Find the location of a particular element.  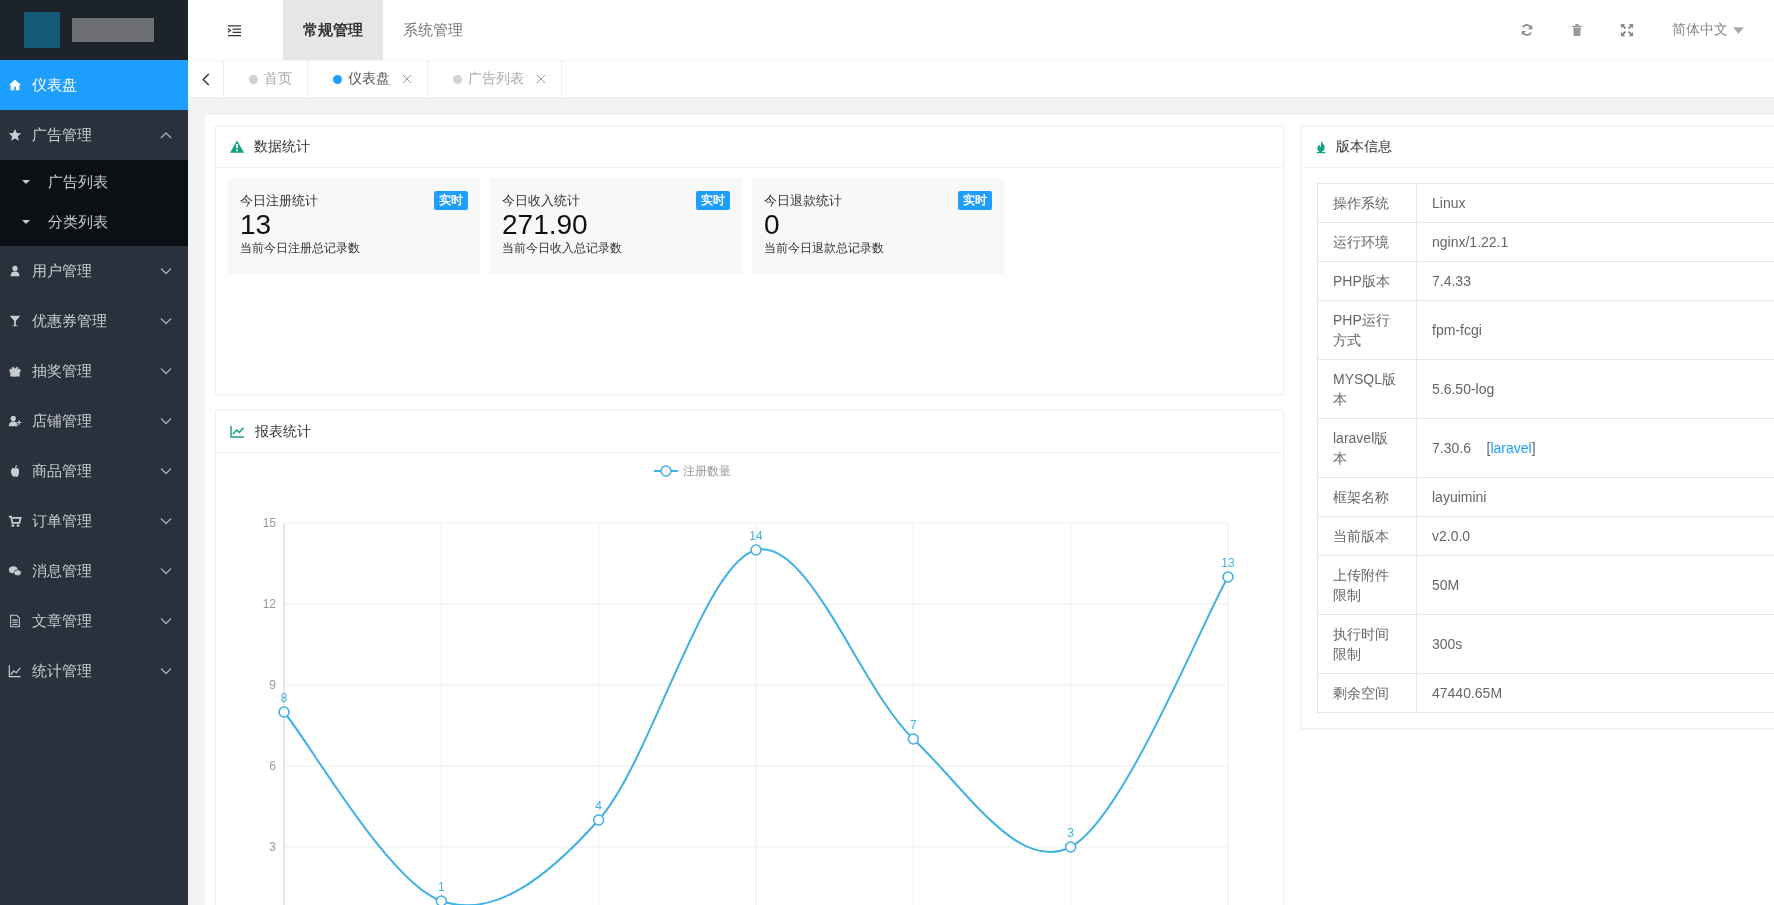

stat-caption: 当前今日退款总记录数 is located at coordinates (824, 248).